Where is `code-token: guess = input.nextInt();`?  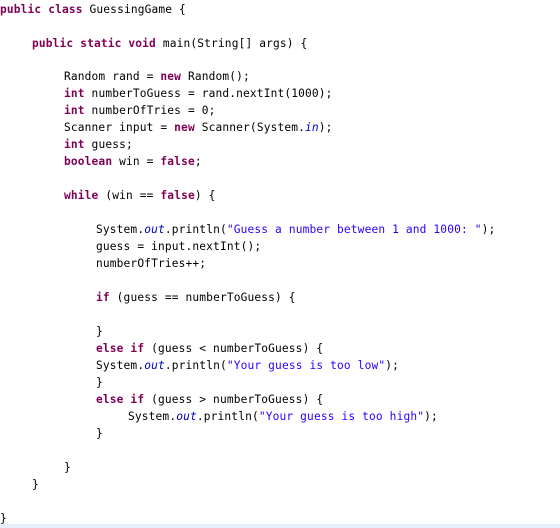 code-token: guess = input.nextInt(); is located at coordinates (179, 246).